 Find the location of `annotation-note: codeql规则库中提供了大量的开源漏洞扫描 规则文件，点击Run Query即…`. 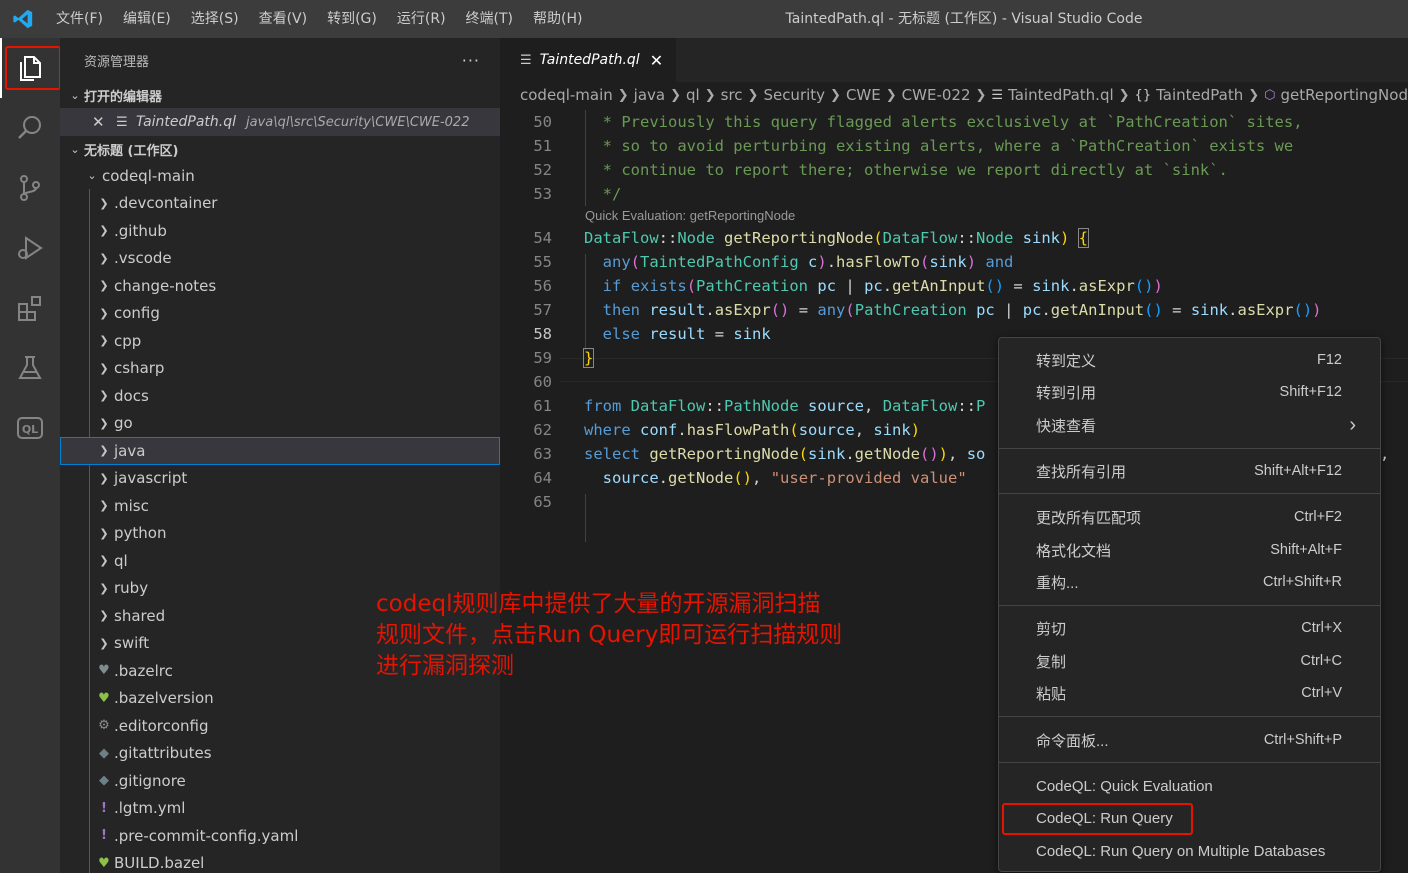

annotation-note: codeql规则库中提供了大量的开源漏洞扫描 规则文件，点击Run Query即… is located at coordinates (636, 635).